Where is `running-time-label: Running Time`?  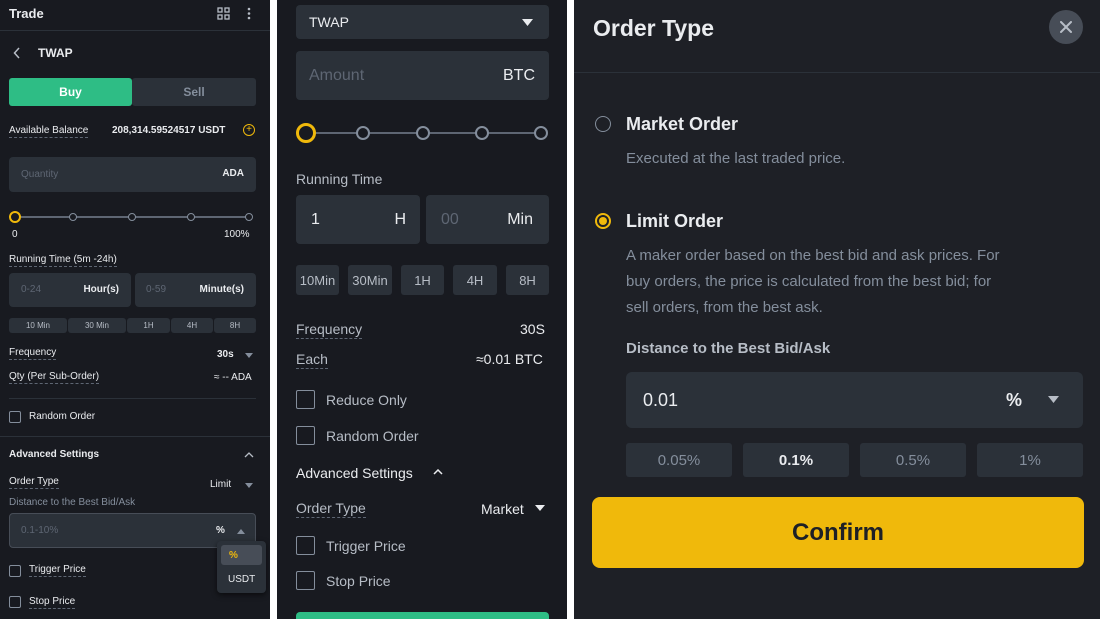 running-time-label: Running Time is located at coordinates (339, 179).